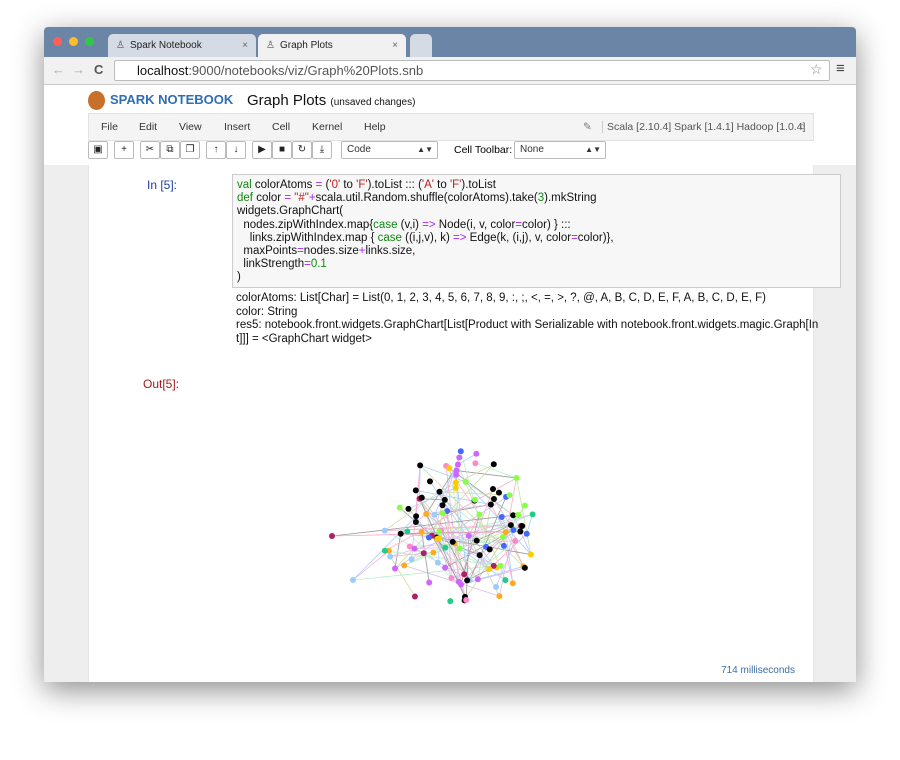 This screenshot has width=900, height=760. What do you see at coordinates (73, 41) in the screenshot?
I see `minimize-window-button` at bounding box center [73, 41].